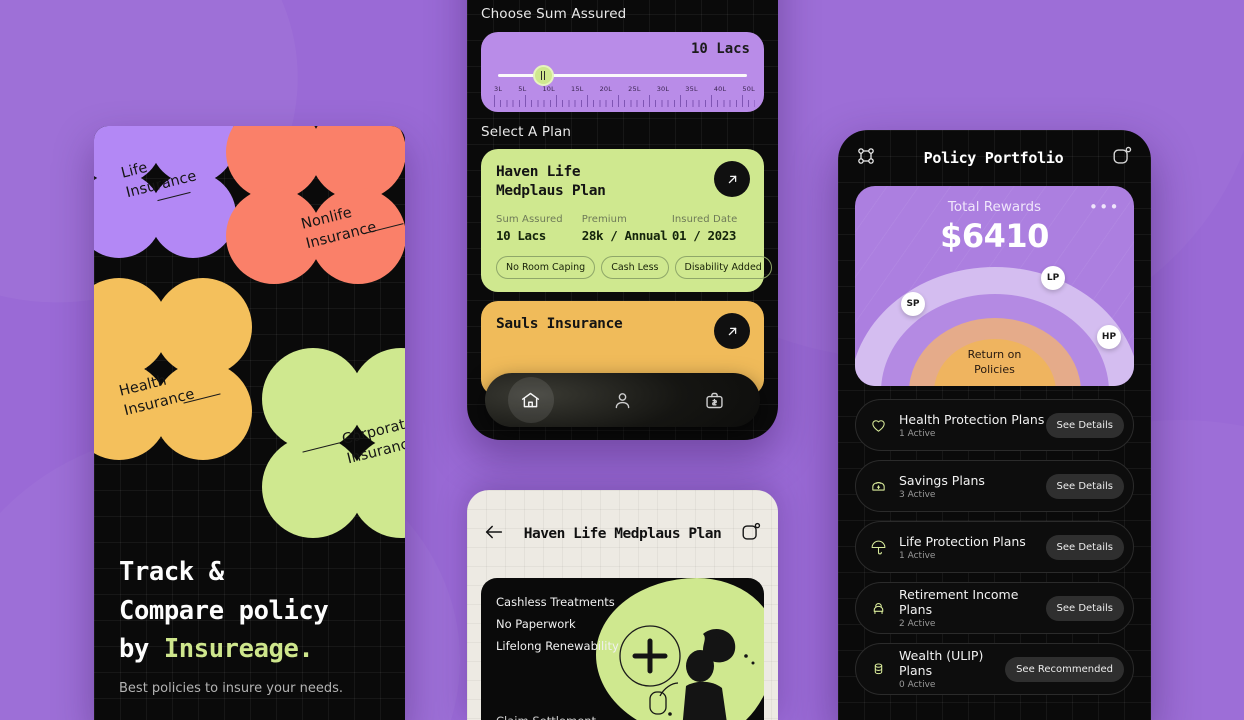 The height and width of the screenshot is (720, 1244). Describe the element at coordinates (498, 89) in the screenshot. I see `slider-tick: 3L` at that location.